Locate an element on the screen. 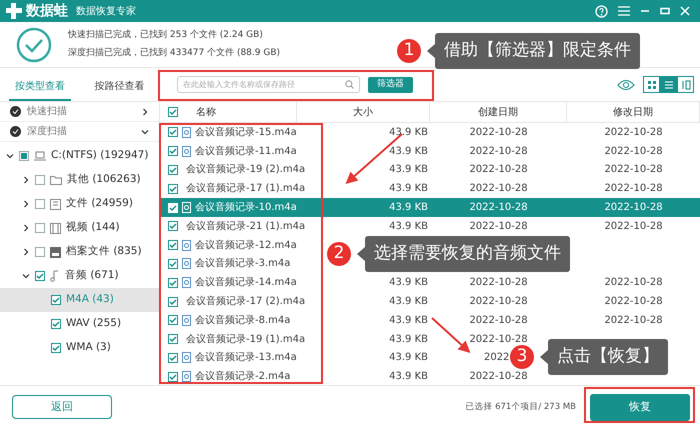  column-header: 名称 is located at coordinates (206, 112).